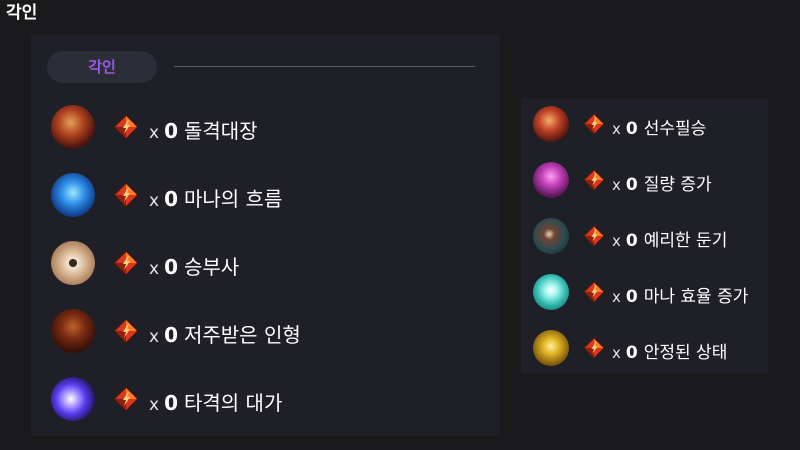 The height and width of the screenshot is (450, 800). I want to click on engraving-text: x 0 마나 효율 증가, so click(680, 294).